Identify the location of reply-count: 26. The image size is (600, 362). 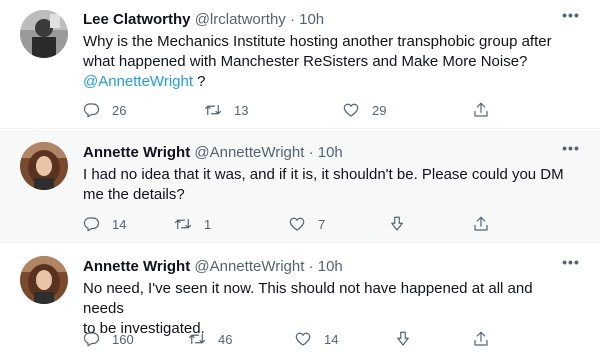
(119, 110).